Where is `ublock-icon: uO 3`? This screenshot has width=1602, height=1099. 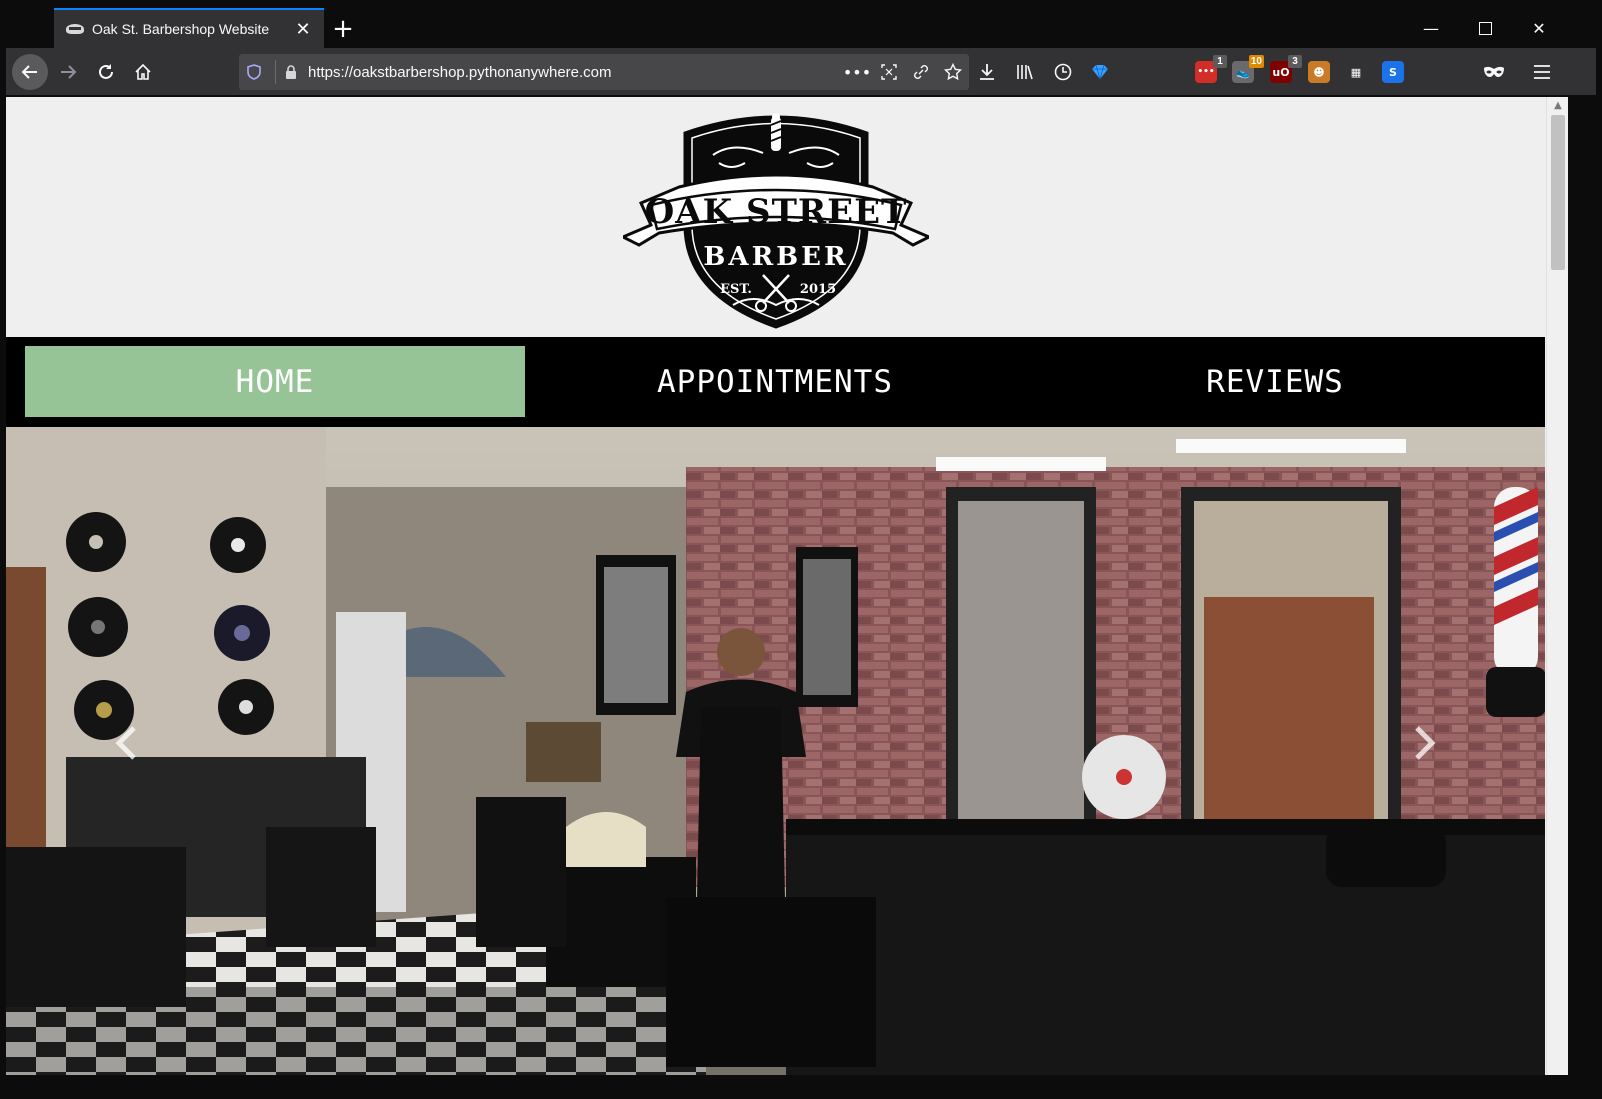
ublock-icon: uO 3 is located at coordinates (1286, 69).